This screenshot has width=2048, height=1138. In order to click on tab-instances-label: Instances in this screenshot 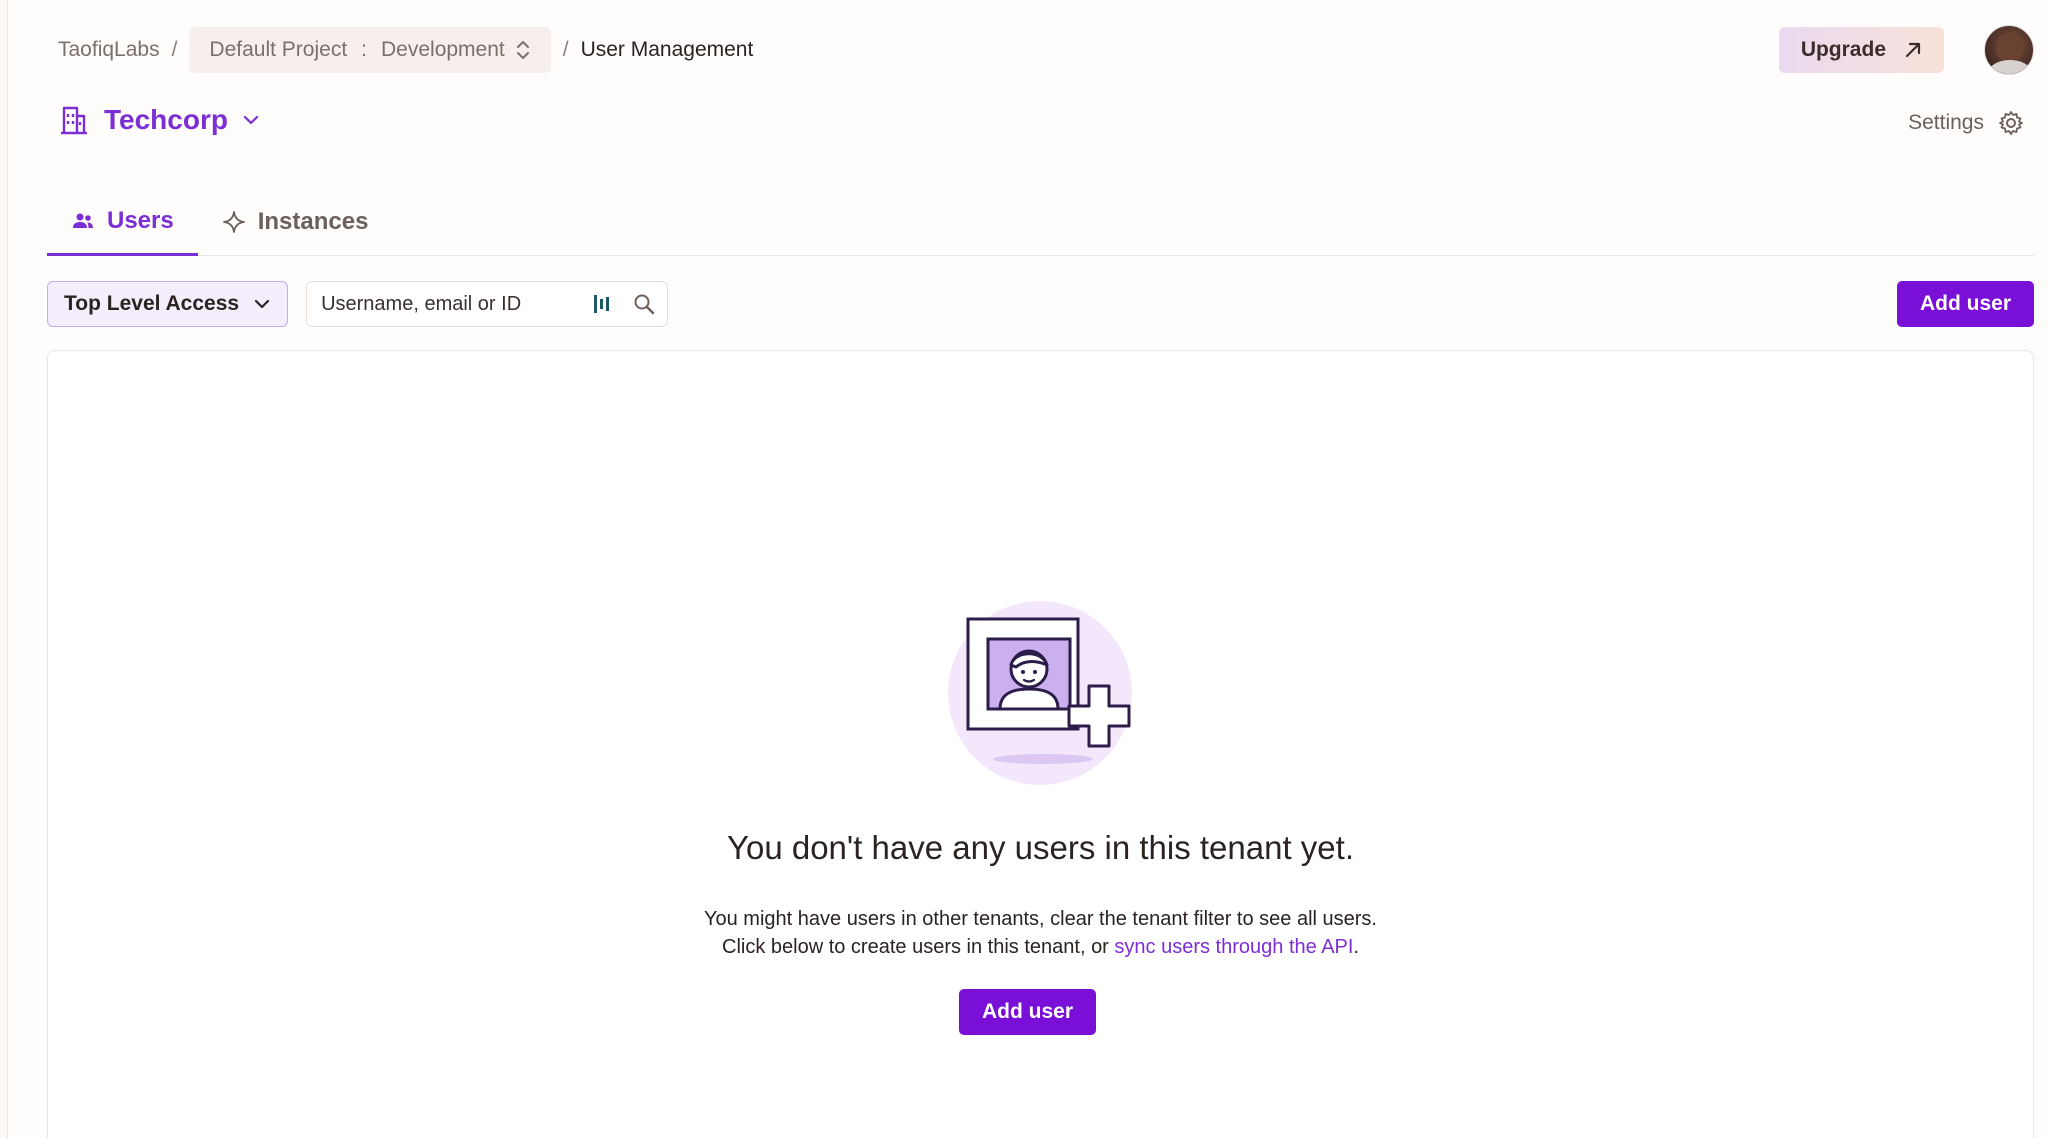, I will do `click(313, 221)`.